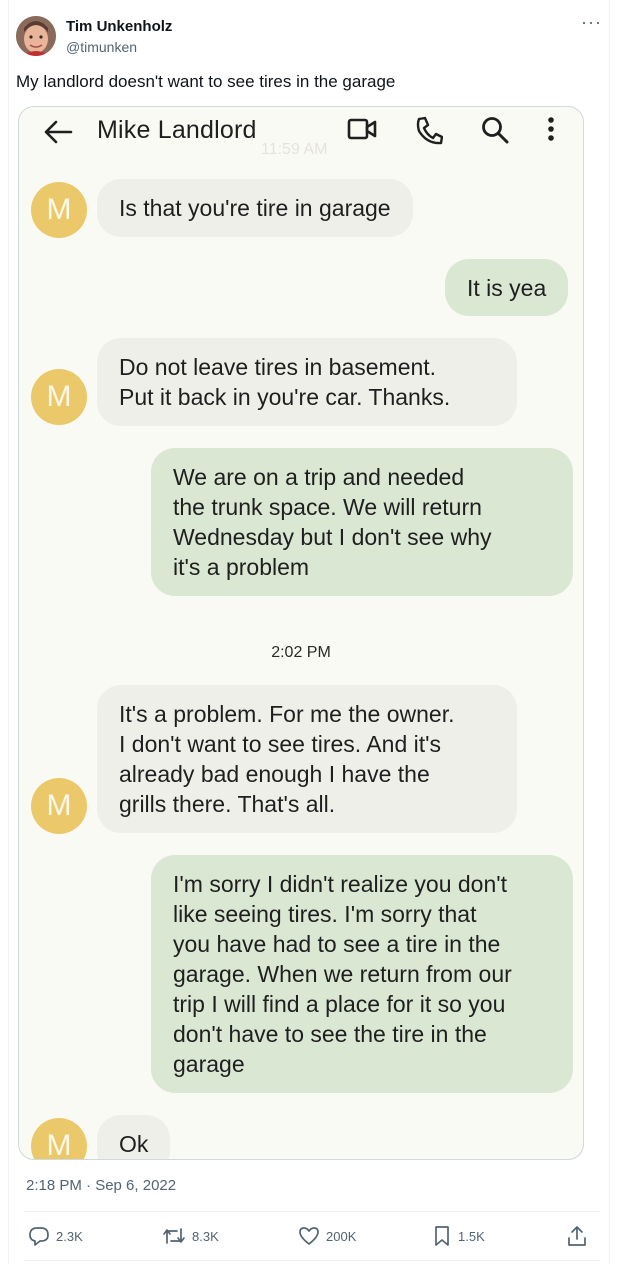  Describe the element at coordinates (36, 36) in the screenshot. I see `author-avatar` at that location.